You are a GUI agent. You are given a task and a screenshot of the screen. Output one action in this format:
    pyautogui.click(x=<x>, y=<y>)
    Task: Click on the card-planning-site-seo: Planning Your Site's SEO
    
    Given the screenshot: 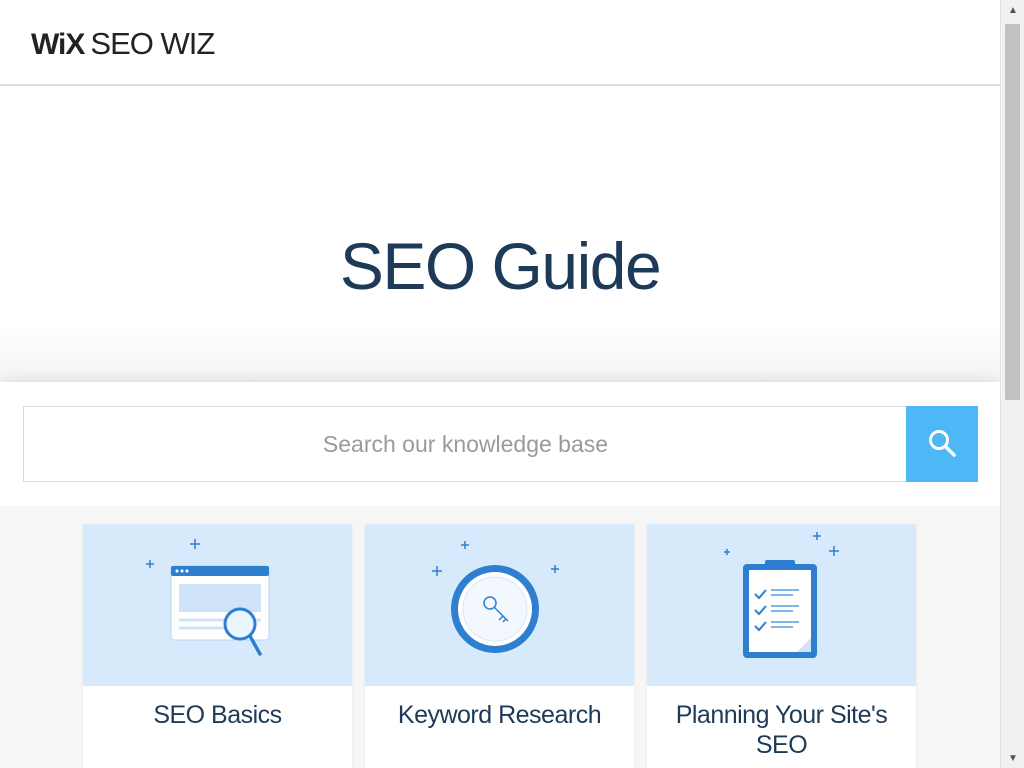 What is the action you would take?
    pyautogui.click(x=781, y=646)
    